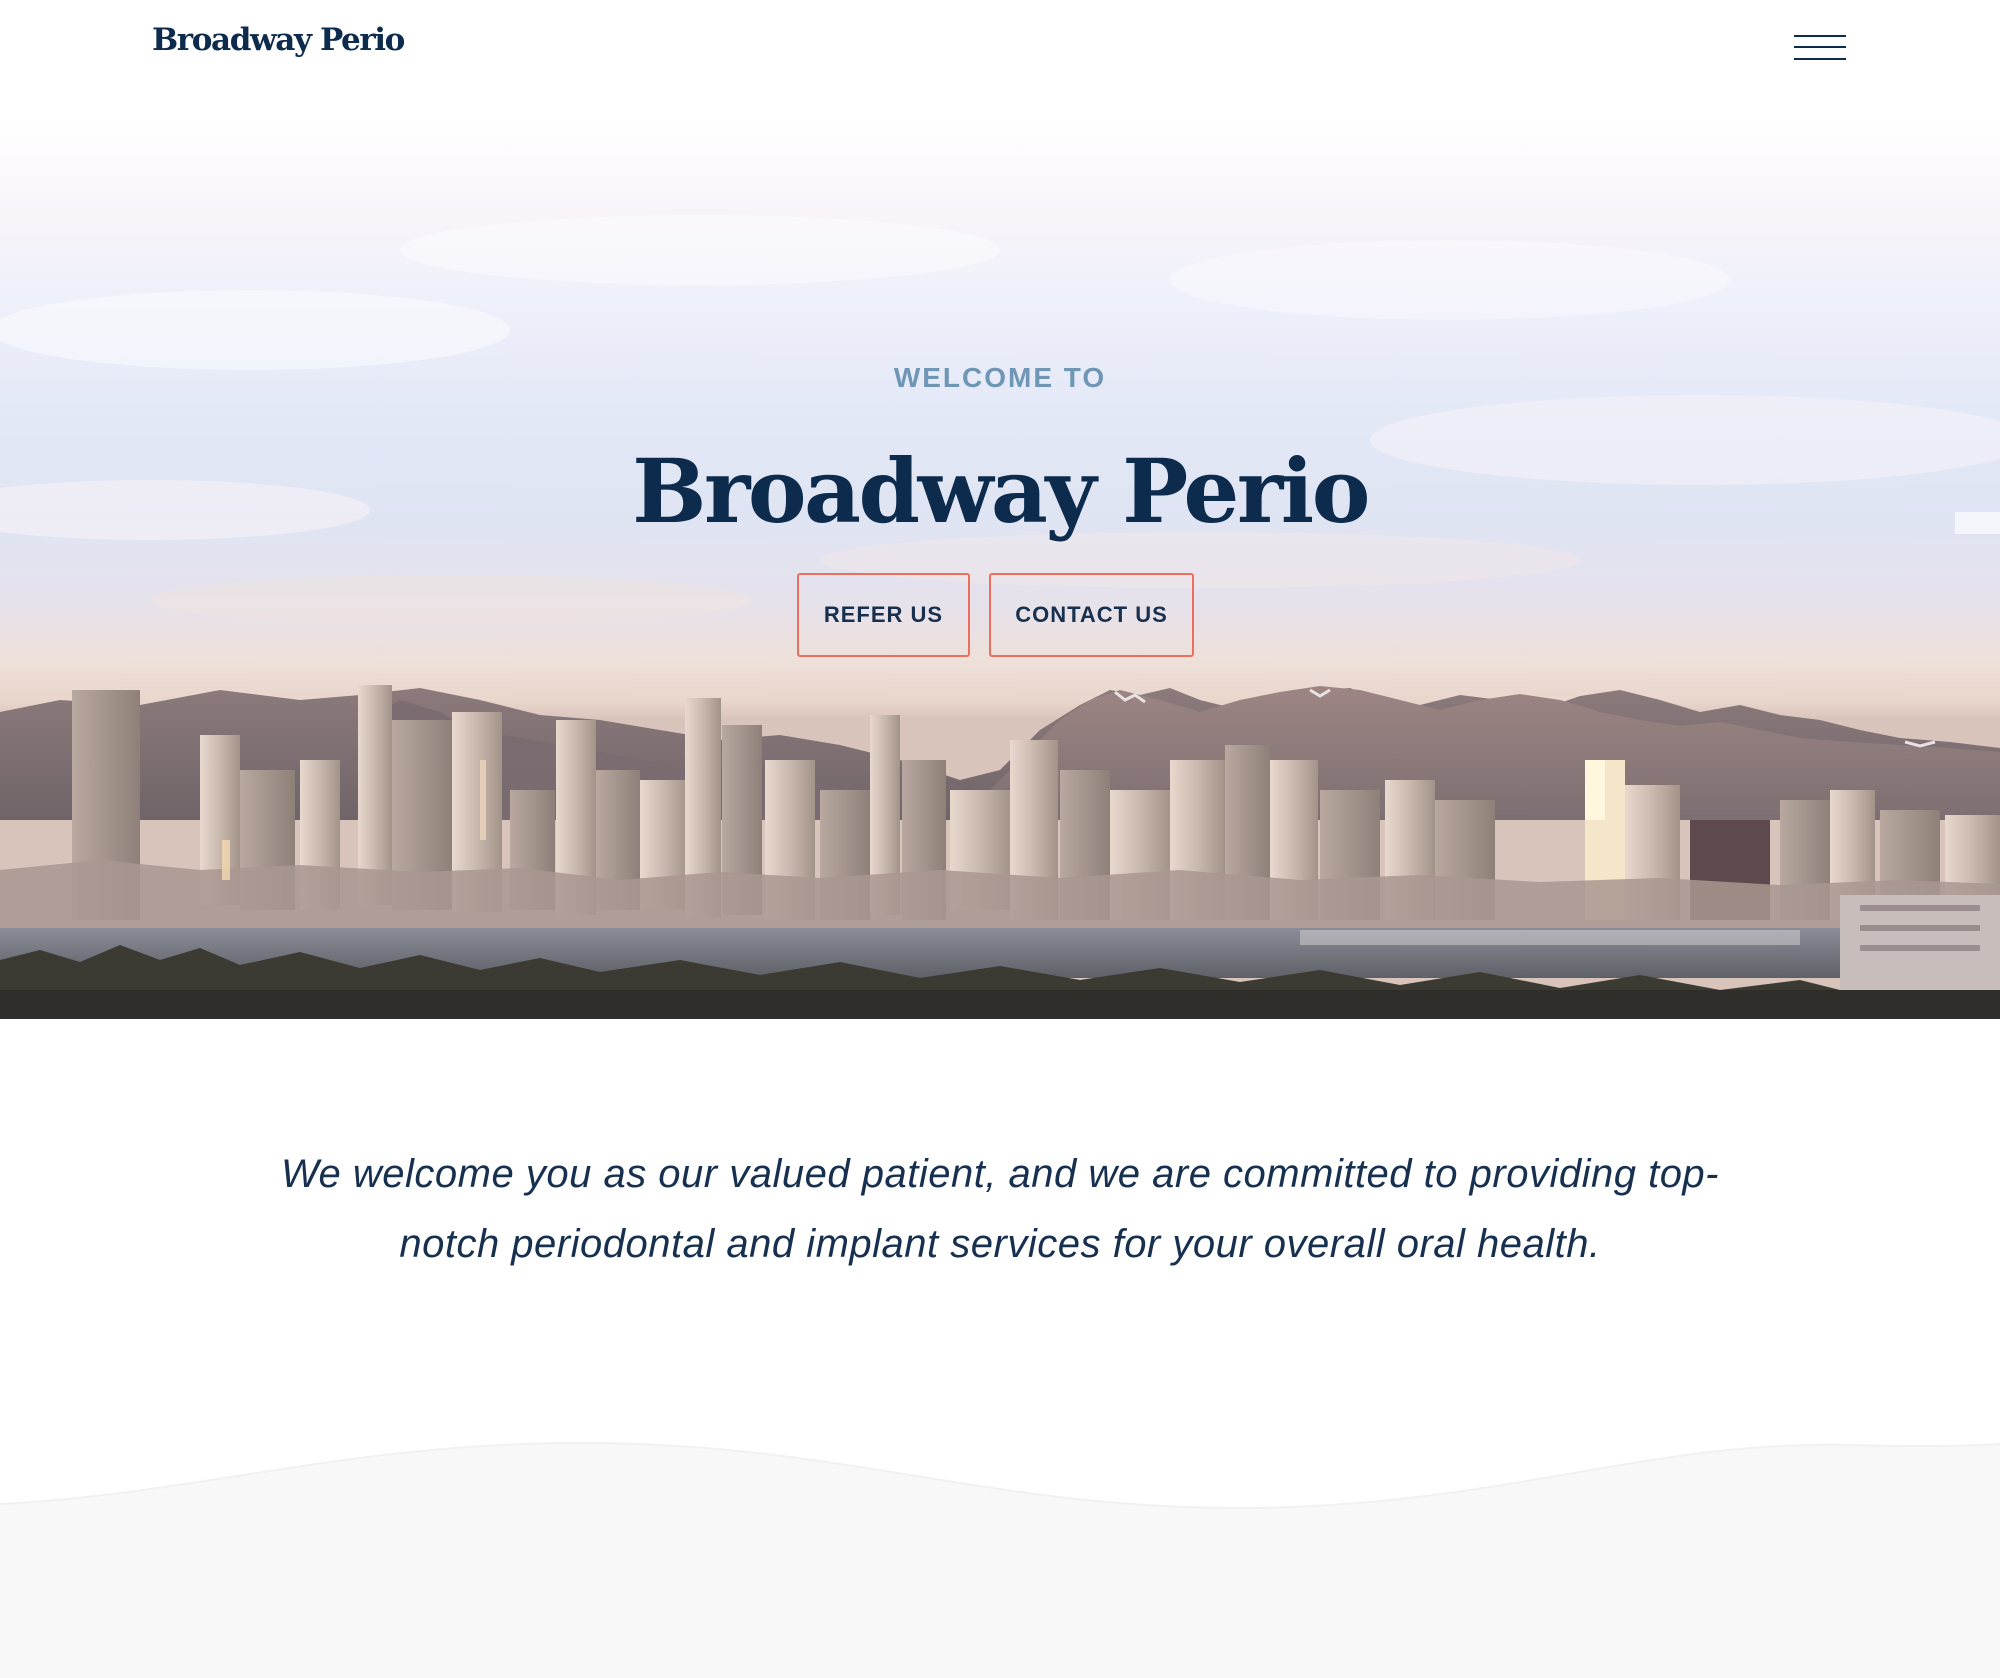  I want to click on hero-title: Broadway Perio, so click(1001, 491).